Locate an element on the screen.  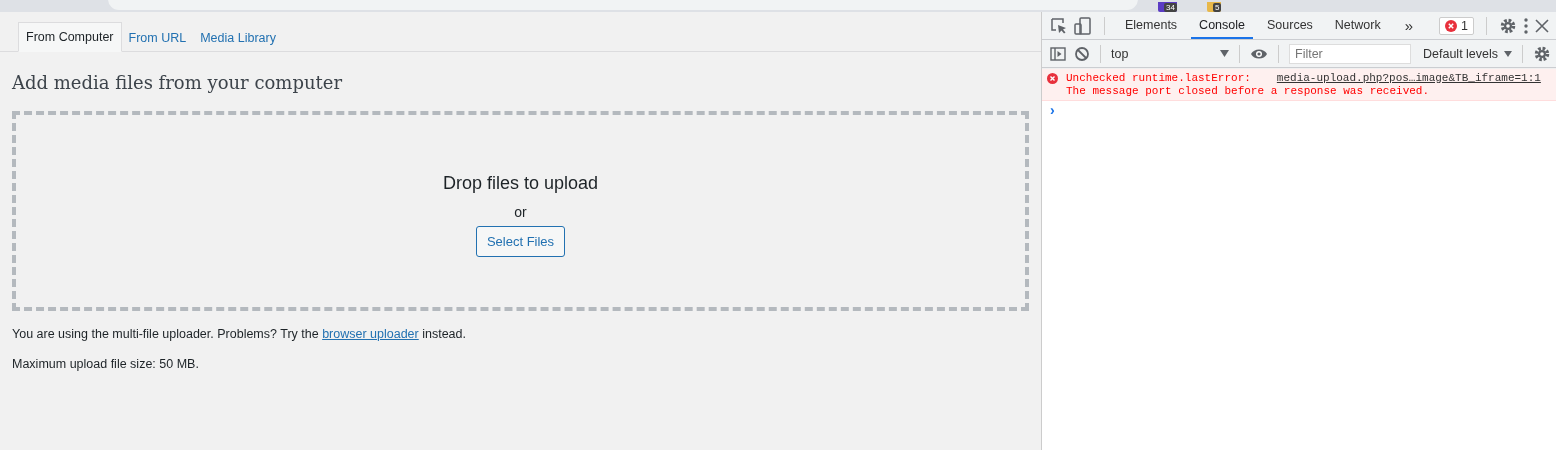
devtools-tab: Elements is located at coordinates (1151, 25).